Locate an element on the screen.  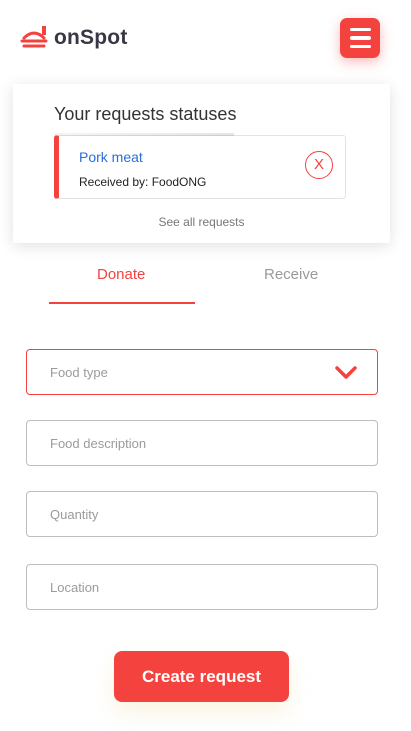
menu-button is located at coordinates (360, 38).